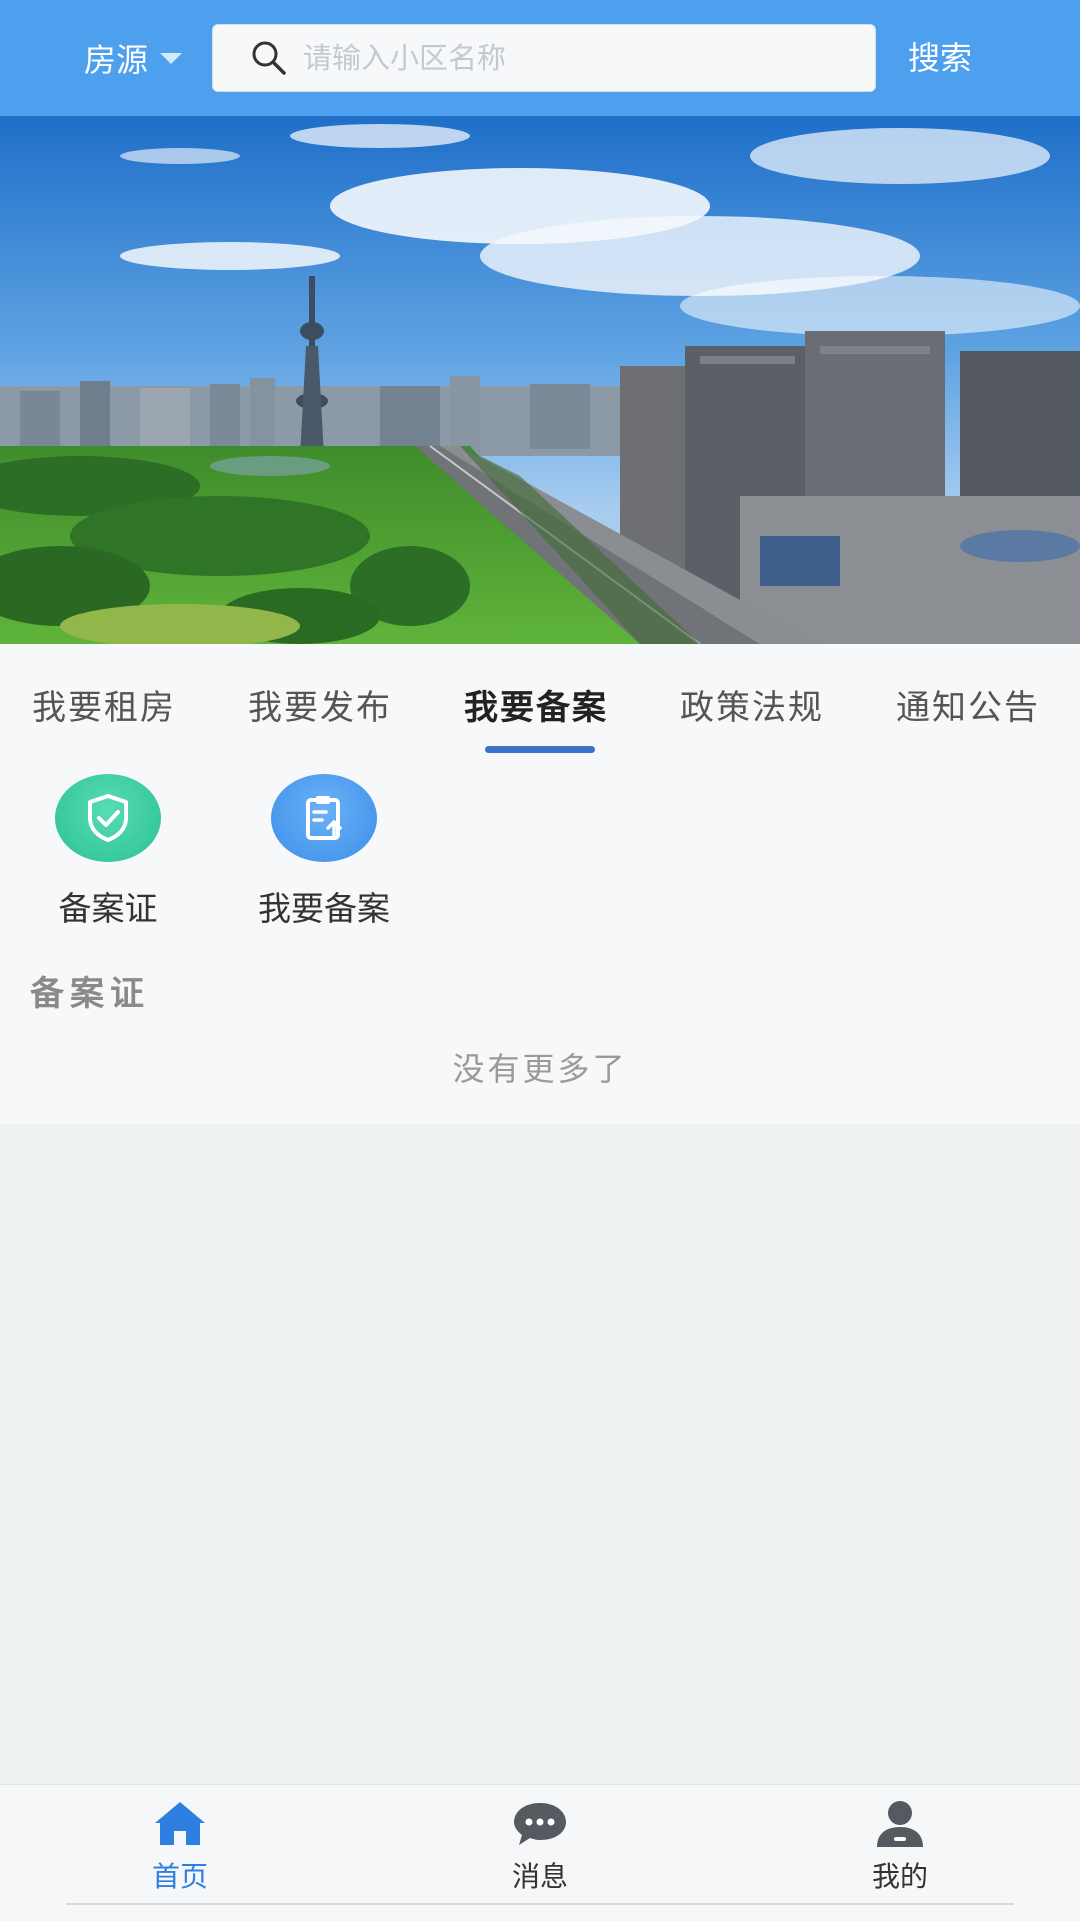 The image size is (1080, 1921). What do you see at coordinates (324, 908) in the screenshot?
I see `apply-filing-label: 我要备案` at bounding box center [324, 908].